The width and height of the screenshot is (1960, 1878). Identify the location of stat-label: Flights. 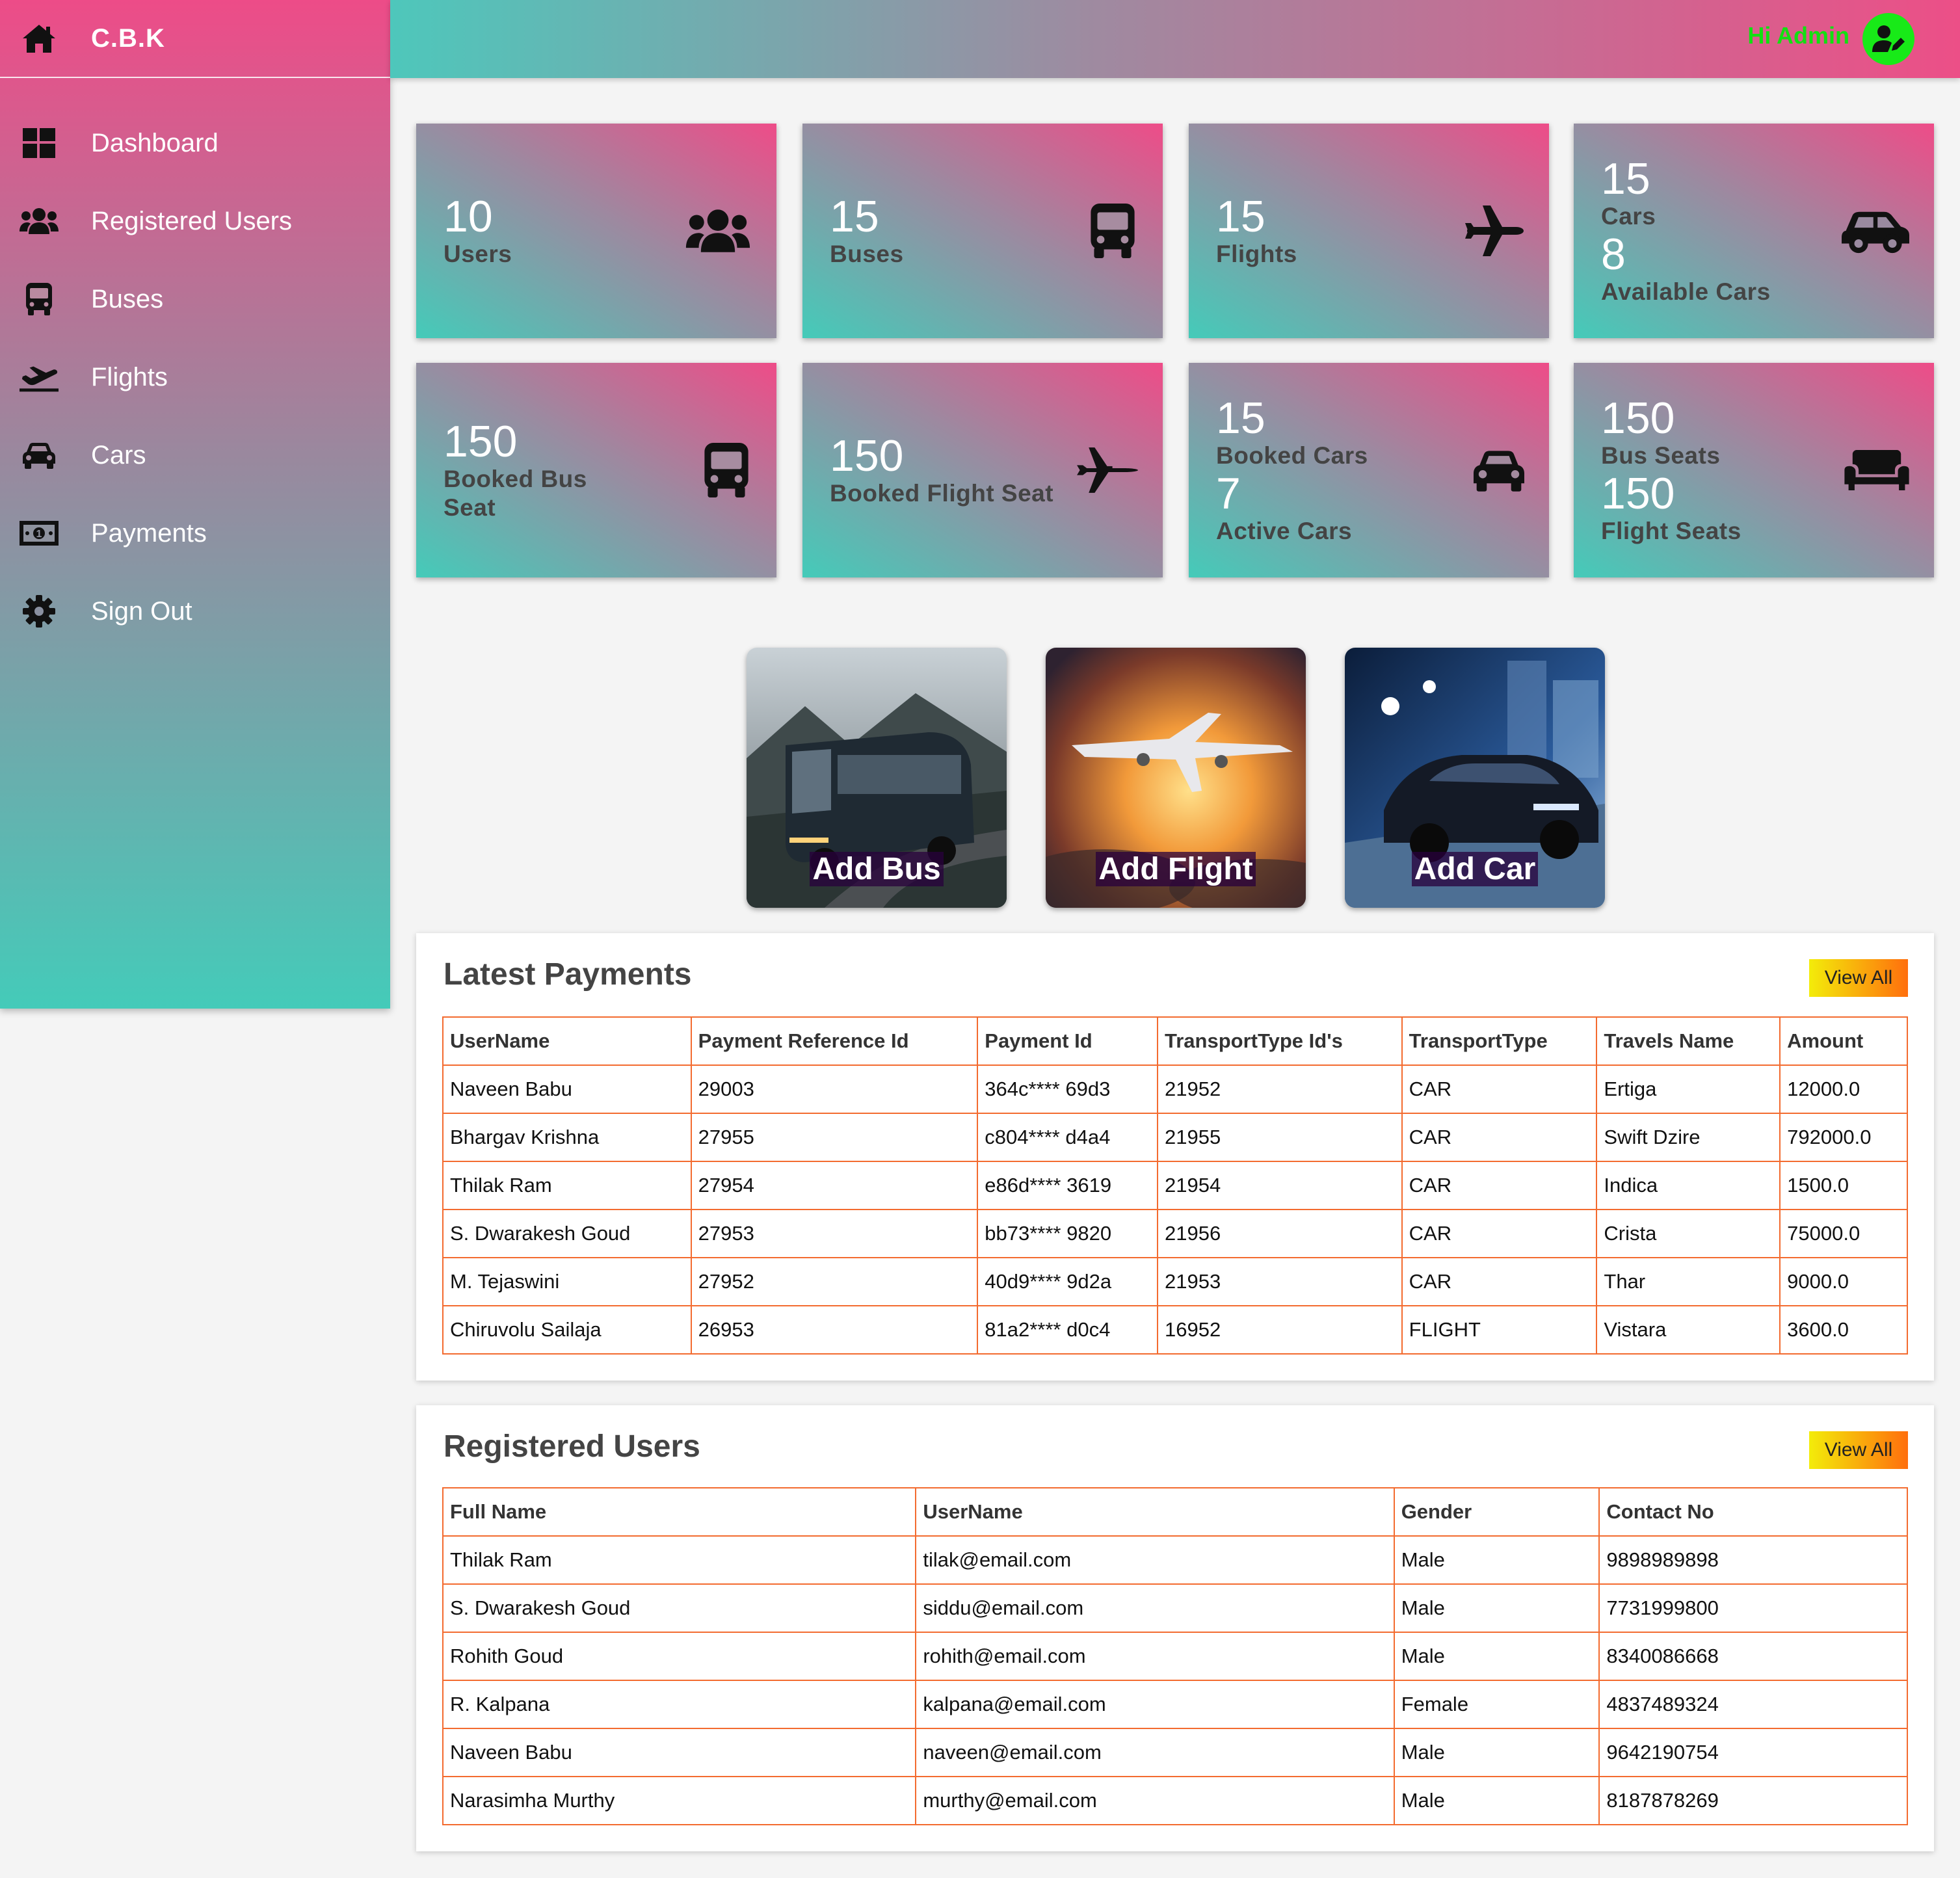
(1256, 254).